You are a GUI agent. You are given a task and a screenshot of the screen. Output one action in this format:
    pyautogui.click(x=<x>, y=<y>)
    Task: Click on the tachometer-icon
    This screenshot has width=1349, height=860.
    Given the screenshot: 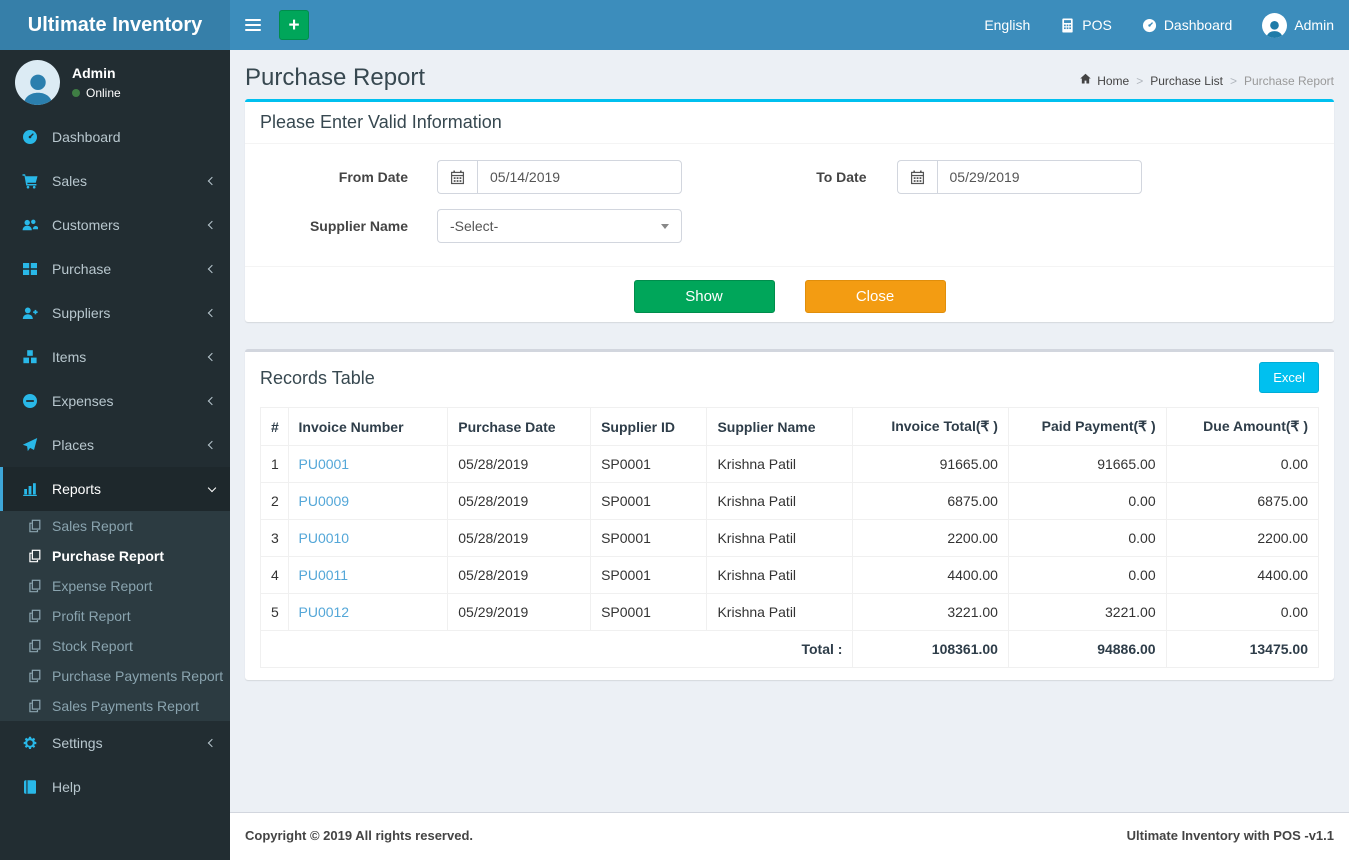 What is the action you would take?
    pyautogui.click(x=32, y=137)
    